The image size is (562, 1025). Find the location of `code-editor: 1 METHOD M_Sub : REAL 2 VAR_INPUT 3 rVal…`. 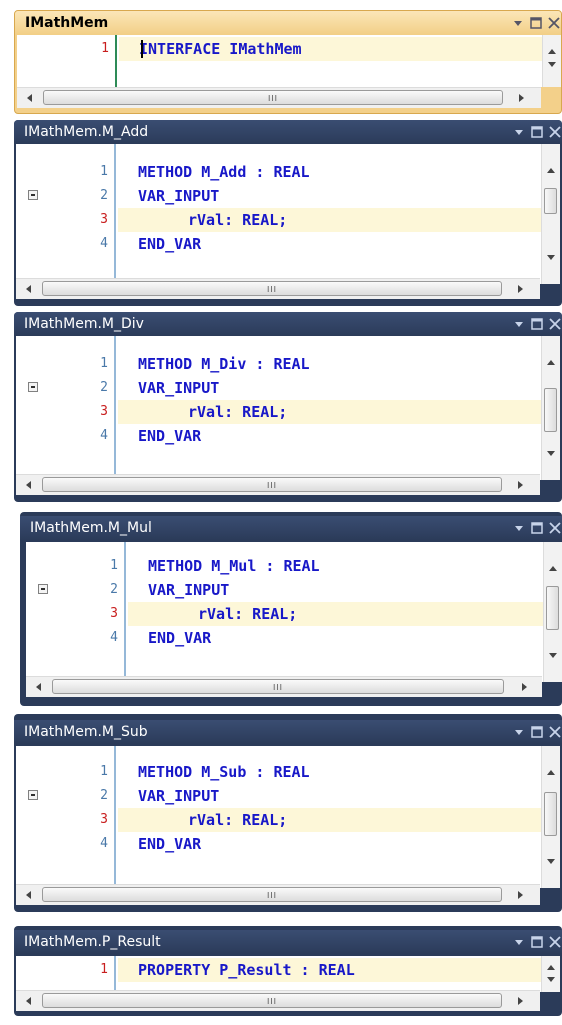

code-editor: 1 METHOD M_Sub : REAL 2 VAR_INPUT 3 rVal… is located at coordinates (288, 817).